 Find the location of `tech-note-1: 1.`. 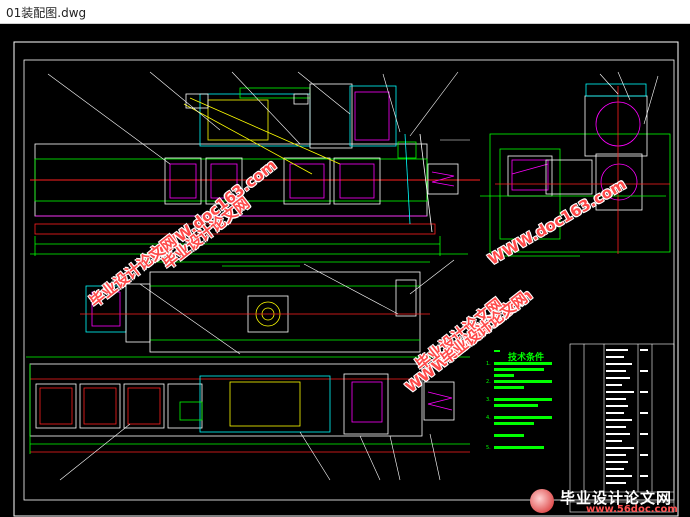

tech-note-1: 1. is located at coordinates (488, 364).